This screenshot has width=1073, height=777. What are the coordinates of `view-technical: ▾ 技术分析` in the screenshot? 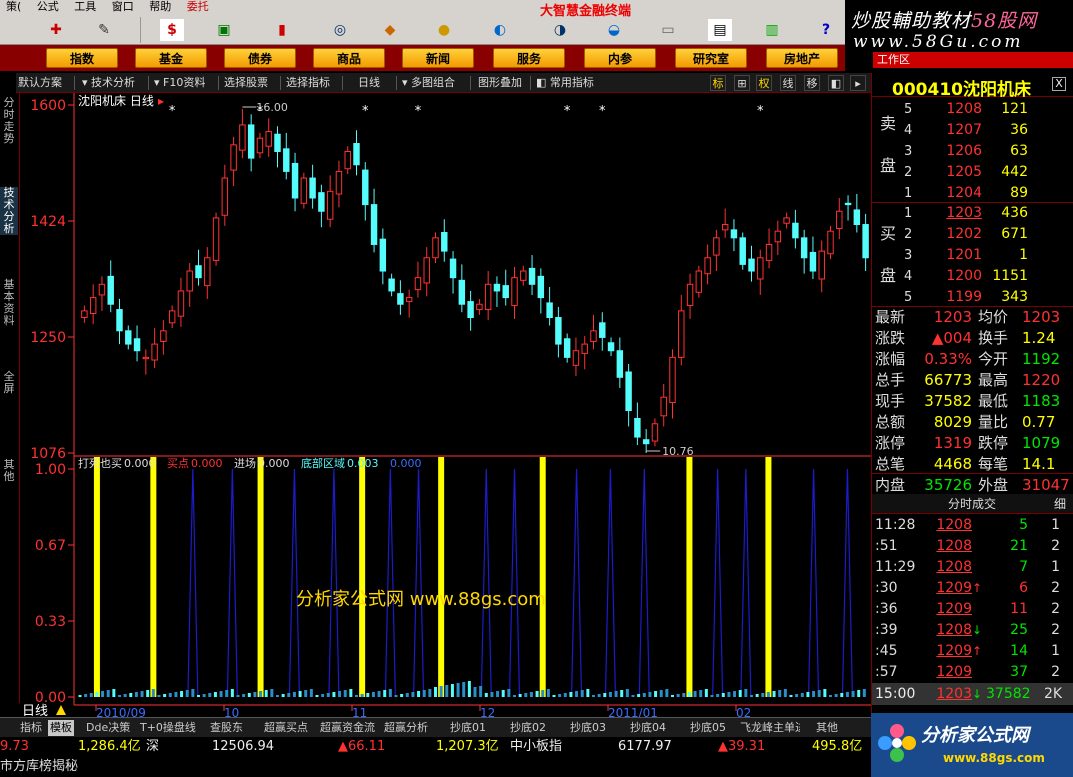 It's located at (108, 83).